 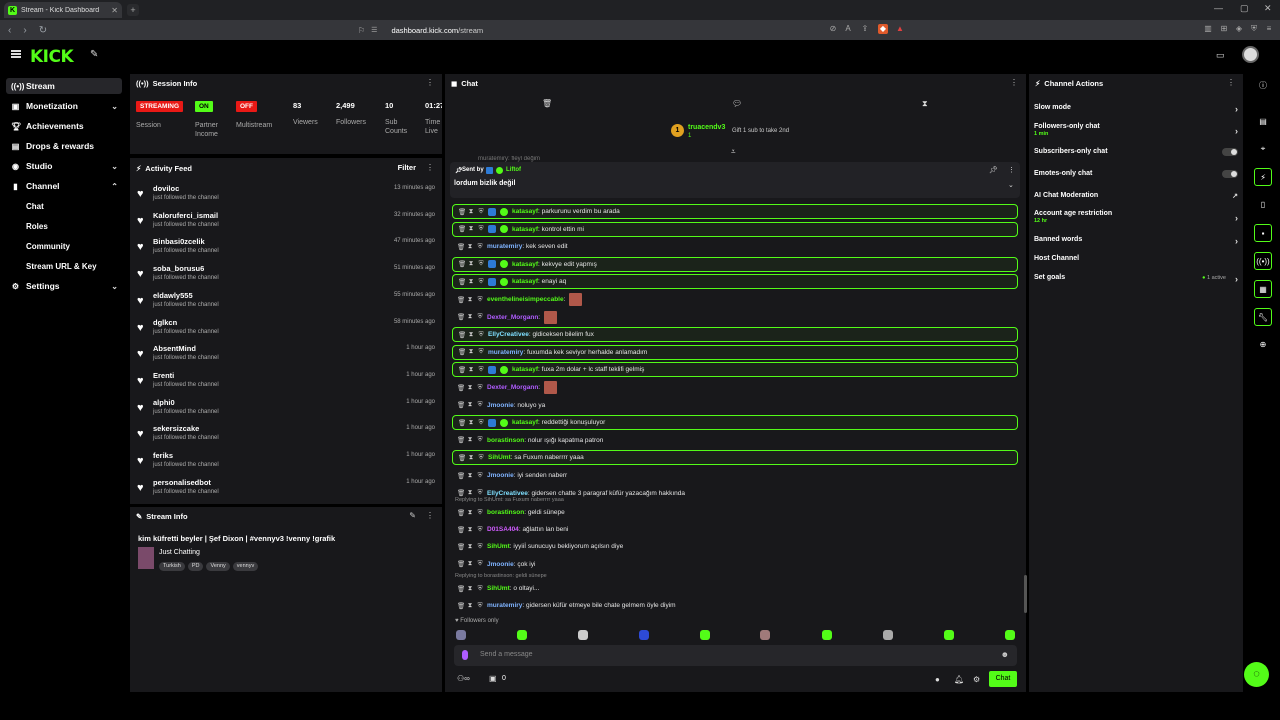 What do you see at coordinates (1137, 217) in the screenshot?
I see `age-restriction-row: Account age restriction 12 hr ›` at bounding box center [1137, 217].